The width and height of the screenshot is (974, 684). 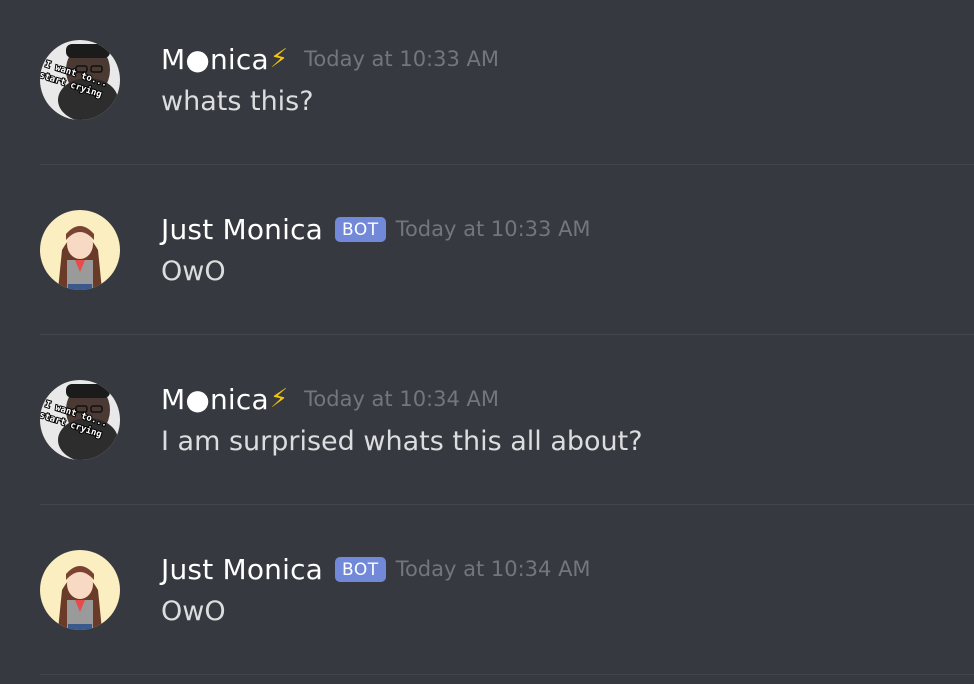 What do you see at coordinates (402, 441) in the screenshot?
I see `message-content: I am surprised whats this all about?` at bounding box center [402, 441].